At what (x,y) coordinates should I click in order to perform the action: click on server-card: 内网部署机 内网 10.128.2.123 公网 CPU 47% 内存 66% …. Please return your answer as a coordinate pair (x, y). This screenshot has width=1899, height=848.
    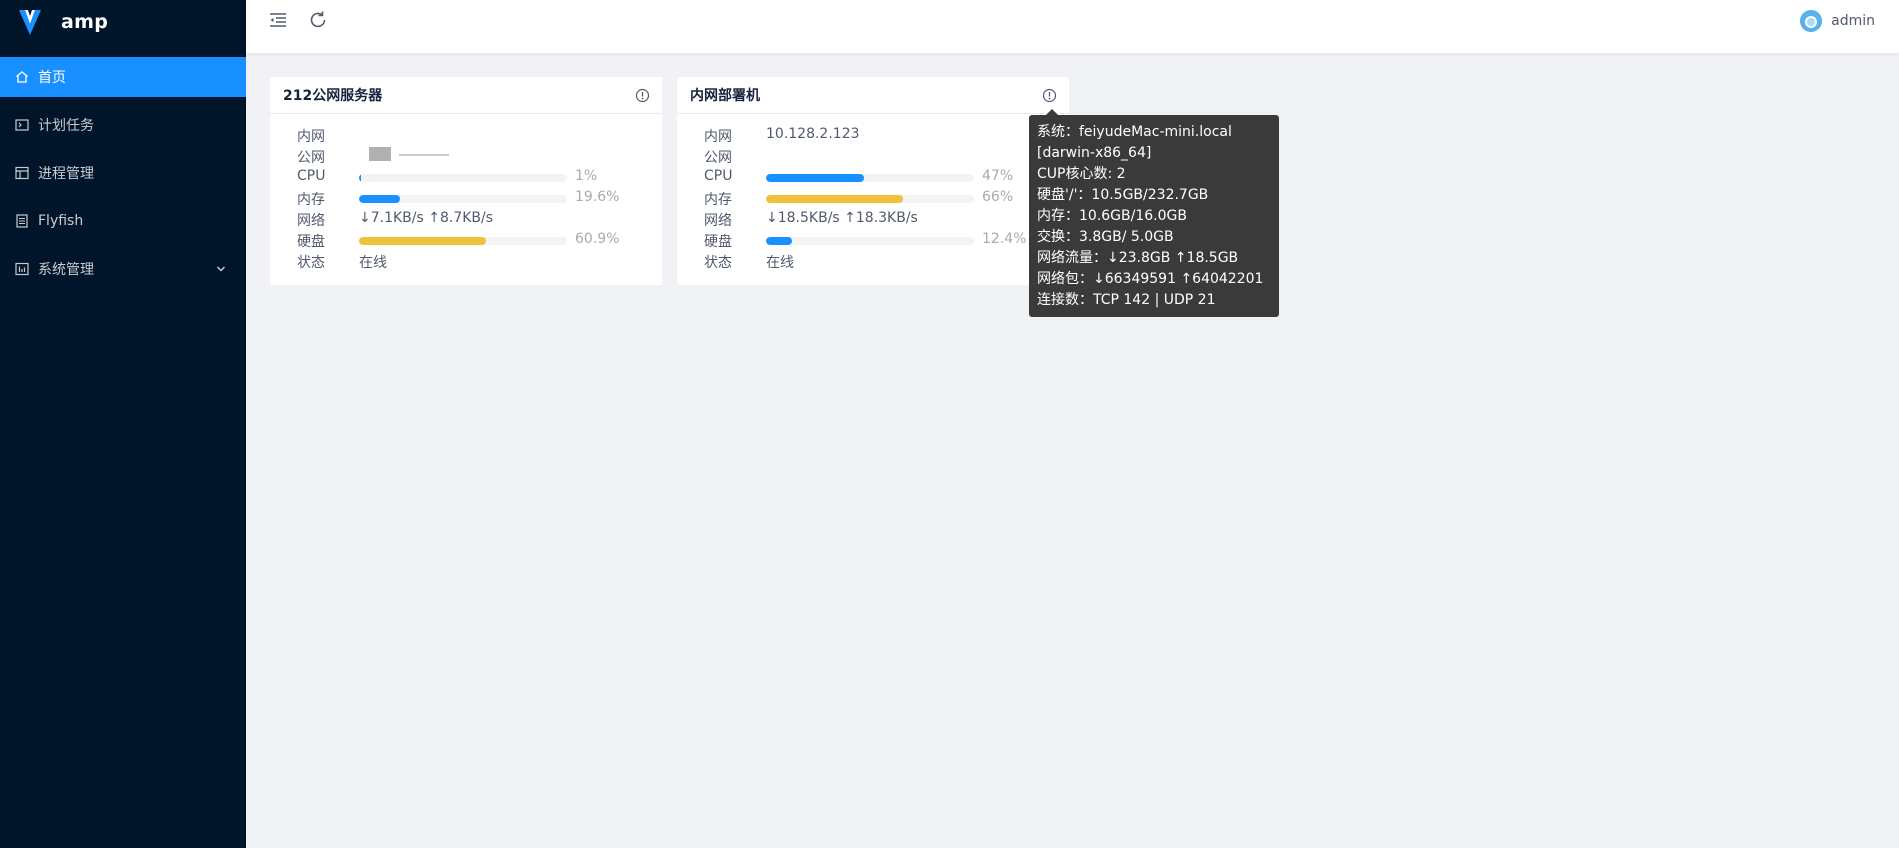
    Looking at the image, I should click on (873, 181).